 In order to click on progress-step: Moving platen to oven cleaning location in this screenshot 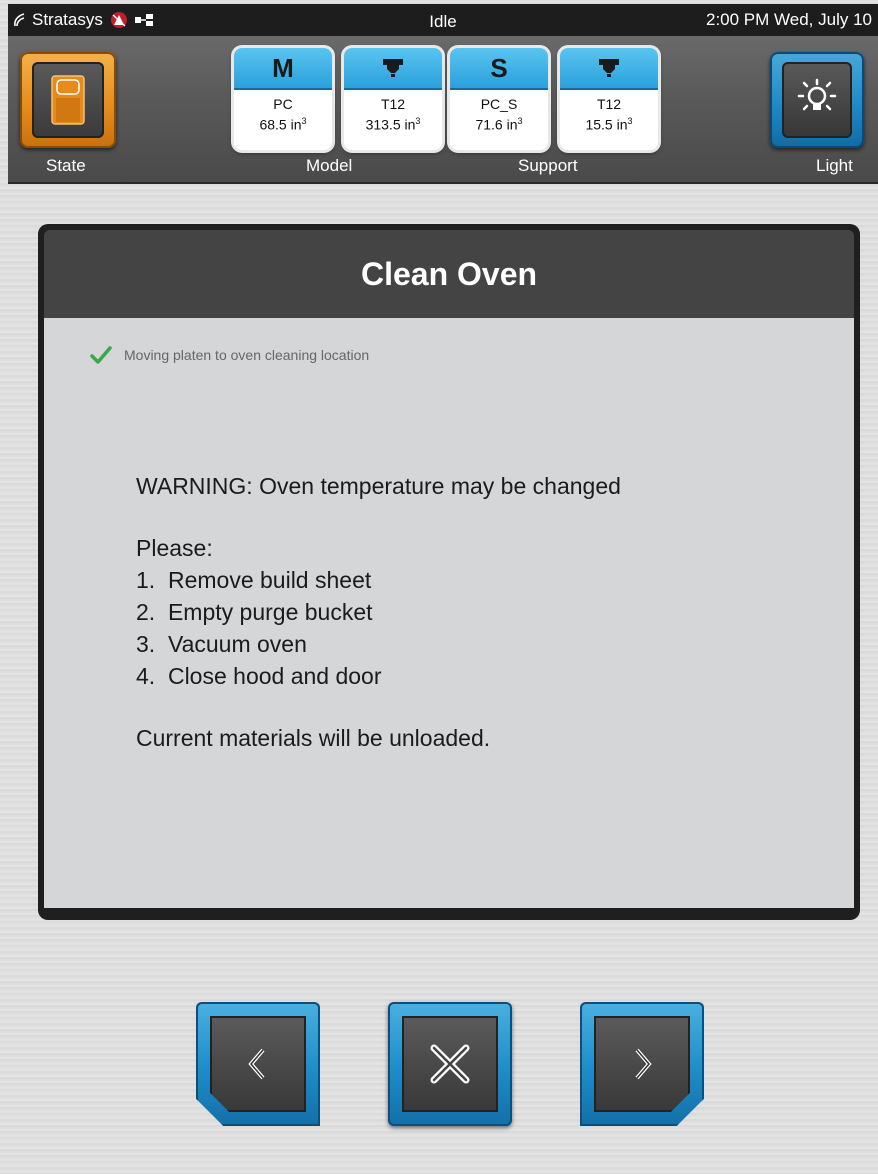, I will do `click(229, 355)`.